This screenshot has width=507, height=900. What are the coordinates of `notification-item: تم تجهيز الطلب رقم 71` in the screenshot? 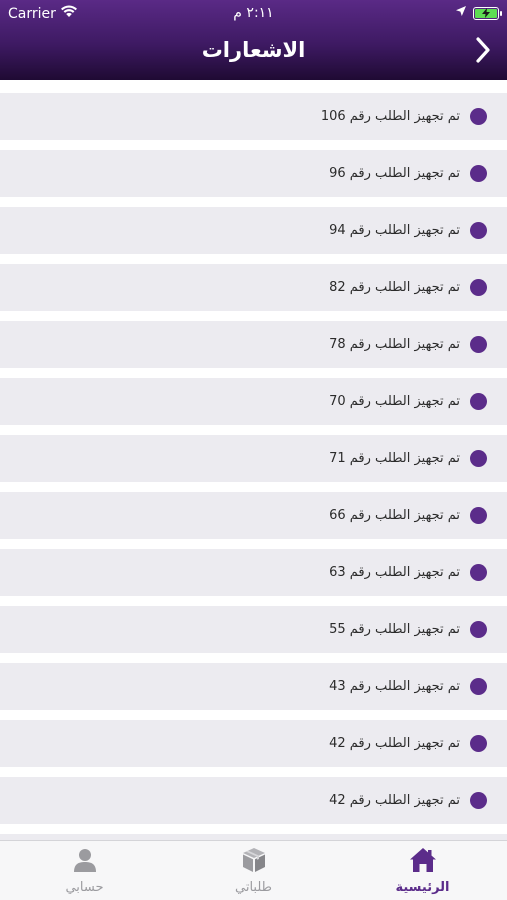 It's located at (253, 458).